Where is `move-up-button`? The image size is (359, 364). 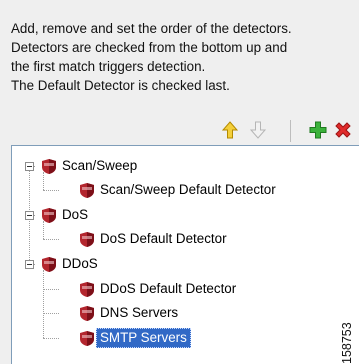
move-up-button is located at coordinates (230, 130).